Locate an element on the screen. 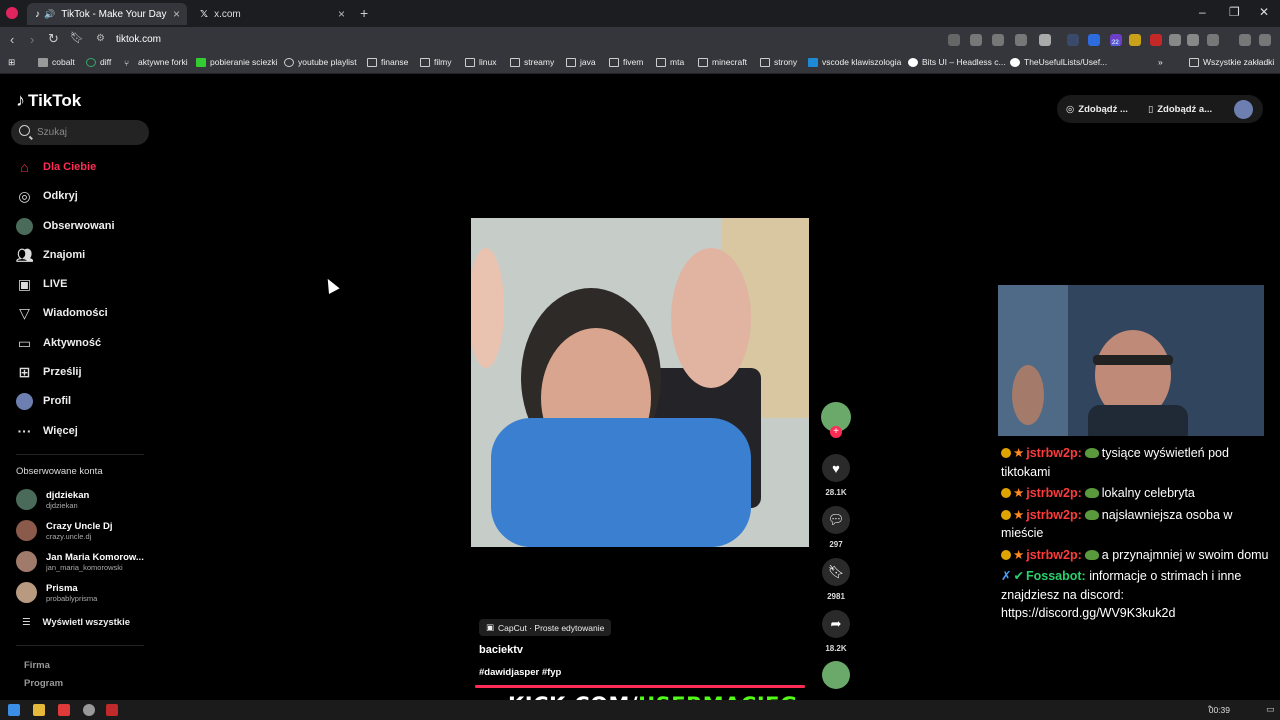 Image resolution: width=1280 pixels, height=720 pixels. nav-for-you: ⌂ Dla Ciebie is located at coordinates (56, 167).